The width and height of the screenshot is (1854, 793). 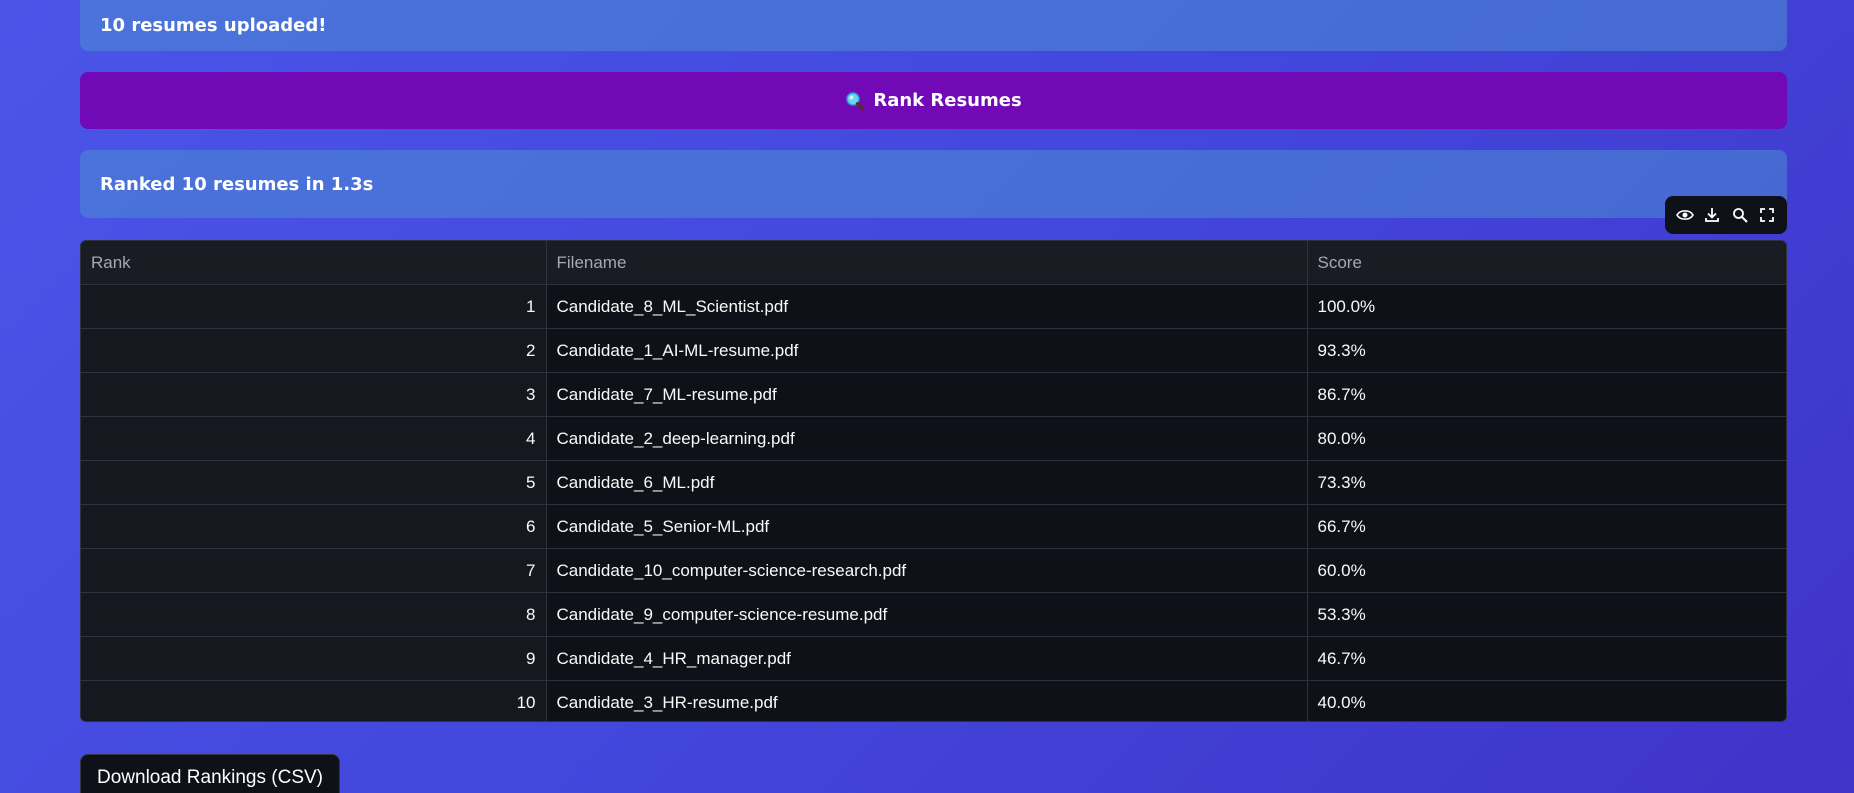 What do you see at coordinates (237, 184) in the screenshot?
I see `result-alert-text: Ranked 10 resumes in 1.3s` at bounding box center [237, 184].